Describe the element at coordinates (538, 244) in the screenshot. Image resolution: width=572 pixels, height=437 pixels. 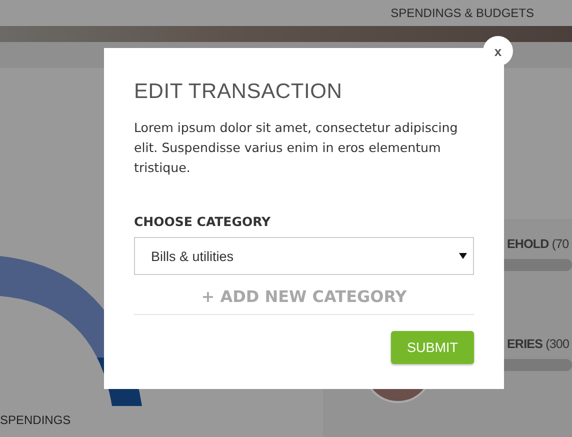
I see `budget-label: EHOLD (70` at that location.